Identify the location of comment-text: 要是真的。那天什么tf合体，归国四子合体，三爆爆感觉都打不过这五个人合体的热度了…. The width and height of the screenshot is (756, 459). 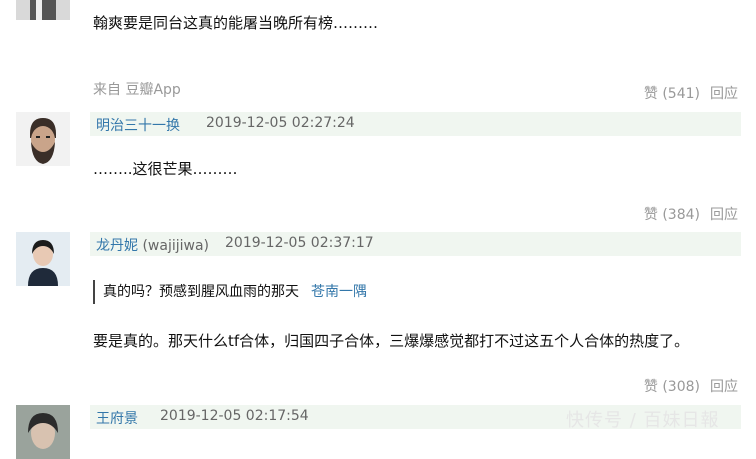
(391, 341).